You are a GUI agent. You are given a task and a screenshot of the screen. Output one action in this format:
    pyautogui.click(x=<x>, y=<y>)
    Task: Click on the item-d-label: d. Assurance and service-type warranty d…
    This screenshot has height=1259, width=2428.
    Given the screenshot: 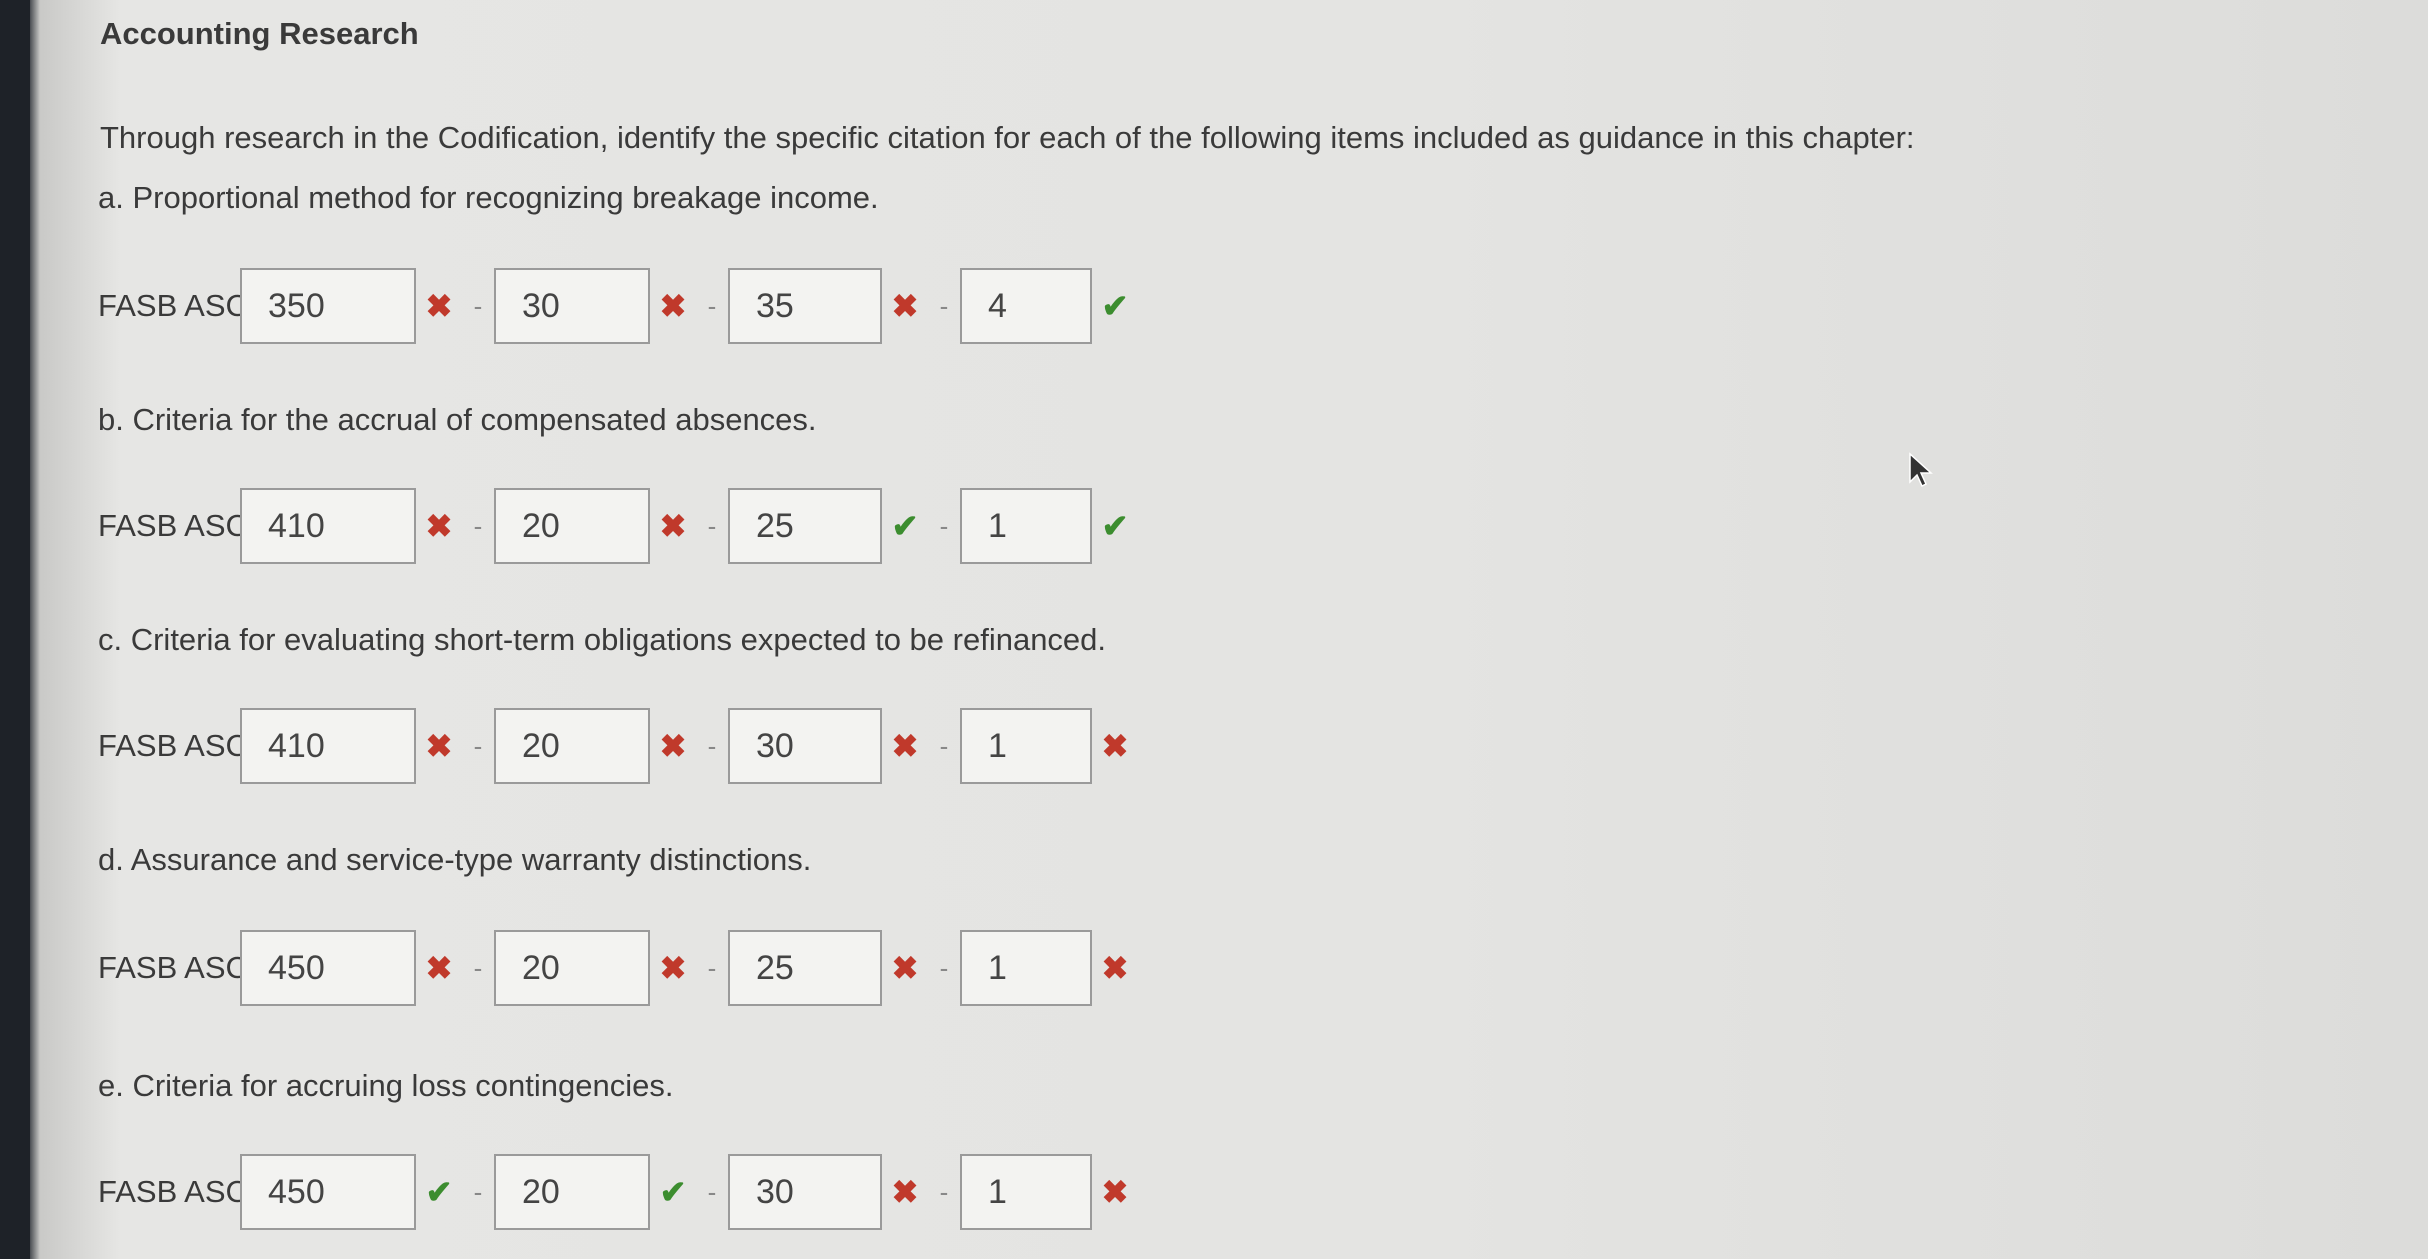 What is the action you would take?
    pyautogui.click(x=455, y=859)
    